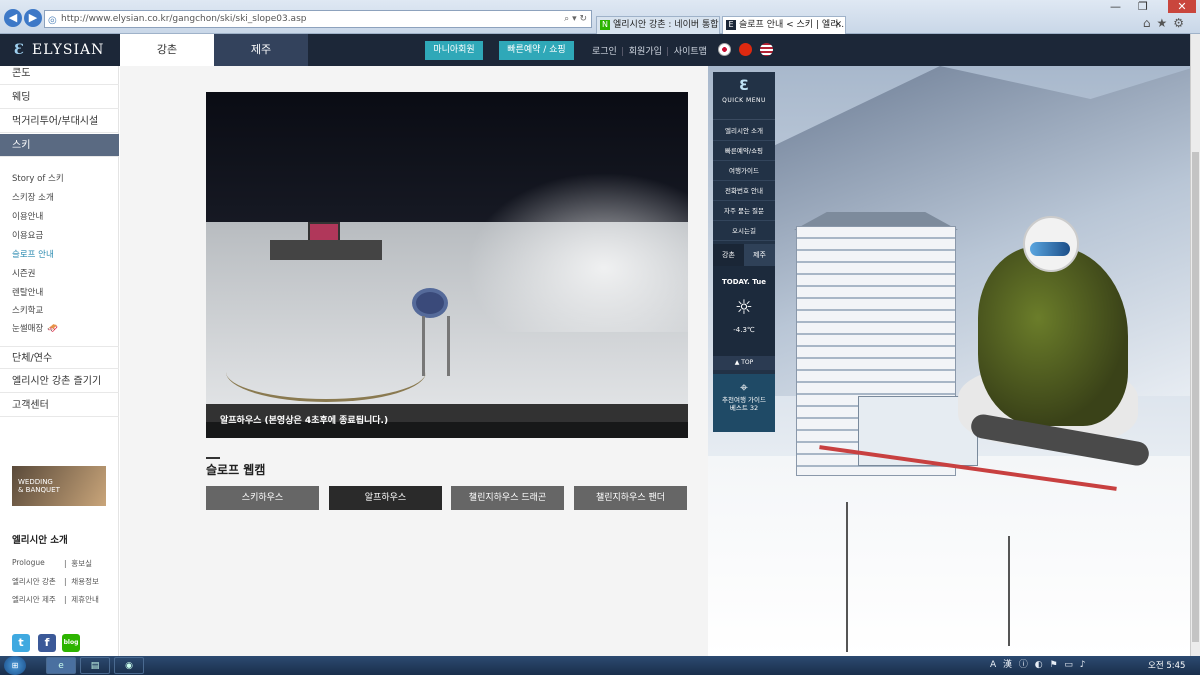 The height and width of the screenshot is (675, 1200). Describe the element at coordinates (577, 252) in the screenshot. I see `snow-spray` at that location.